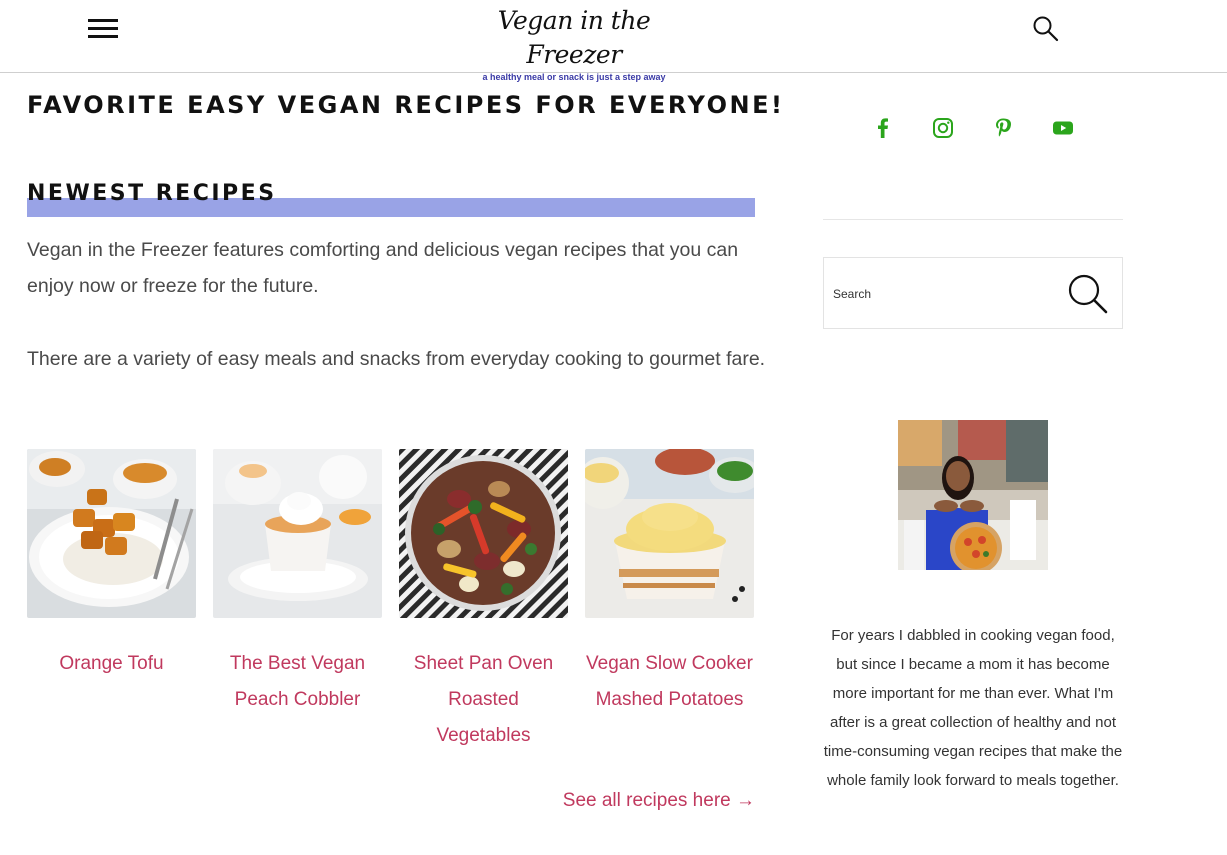  What do you see at coordinates (297, 682) in the screenshot?
I see `recipe-title: The Best Vegan Peach Cobbler` at bounding box center [297, 682].